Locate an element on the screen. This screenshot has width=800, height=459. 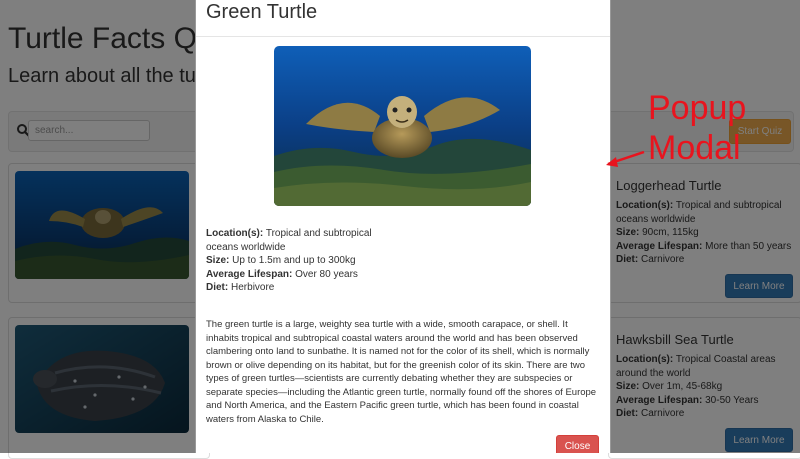
diet-label: Diet: is located at coordinates (217, 287).